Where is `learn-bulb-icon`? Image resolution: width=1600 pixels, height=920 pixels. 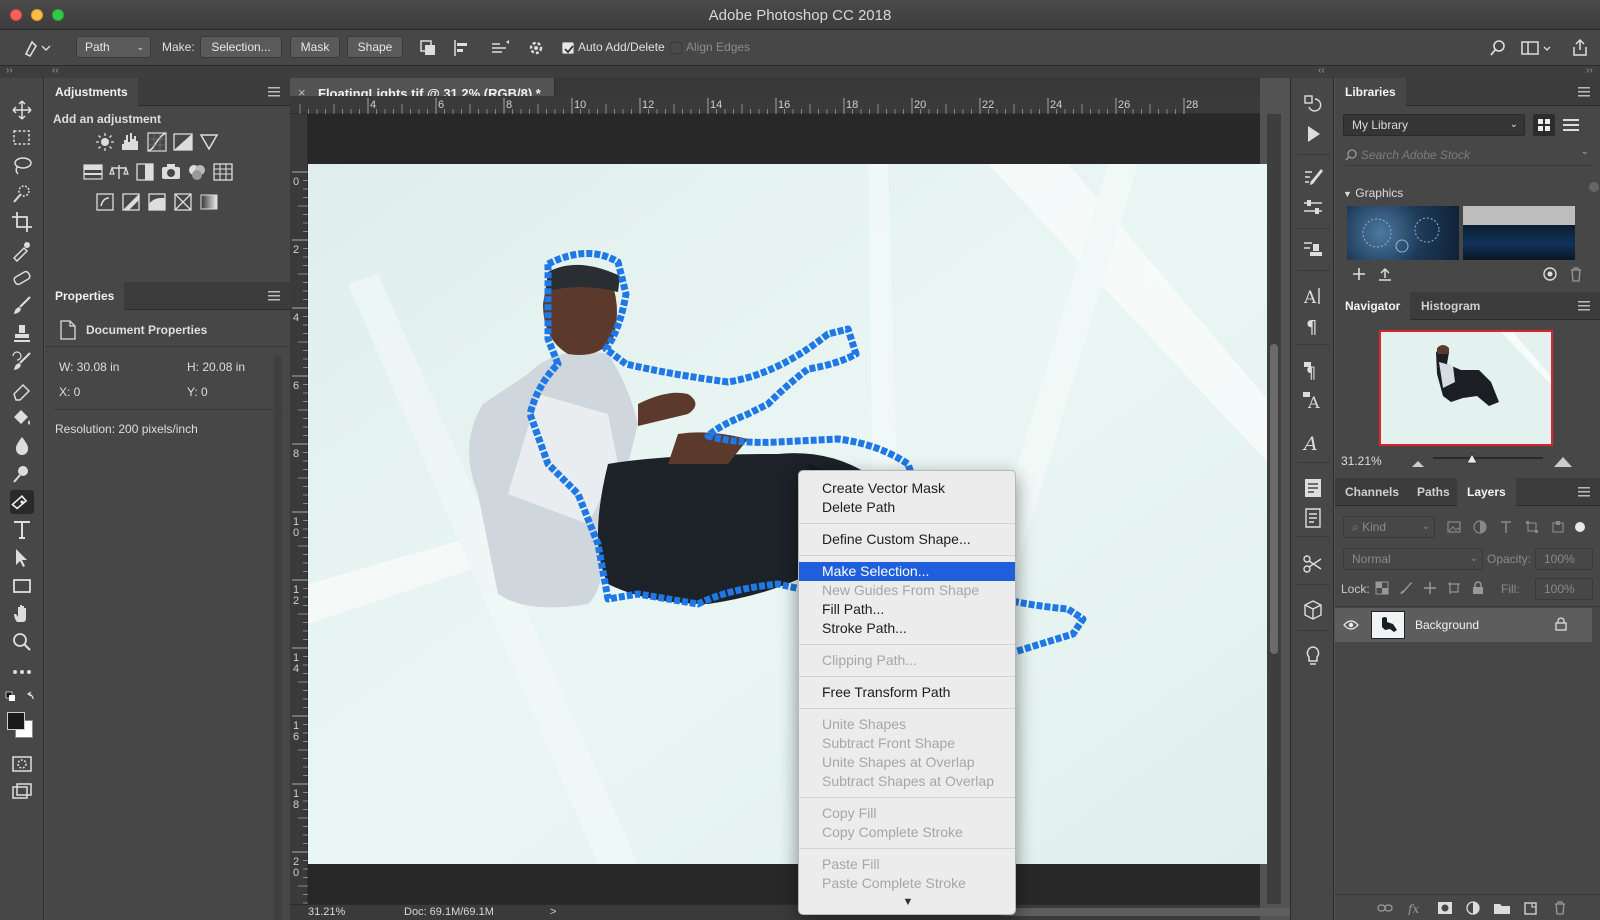 learn-bulb-icon is located at coordinates (1313, 656).